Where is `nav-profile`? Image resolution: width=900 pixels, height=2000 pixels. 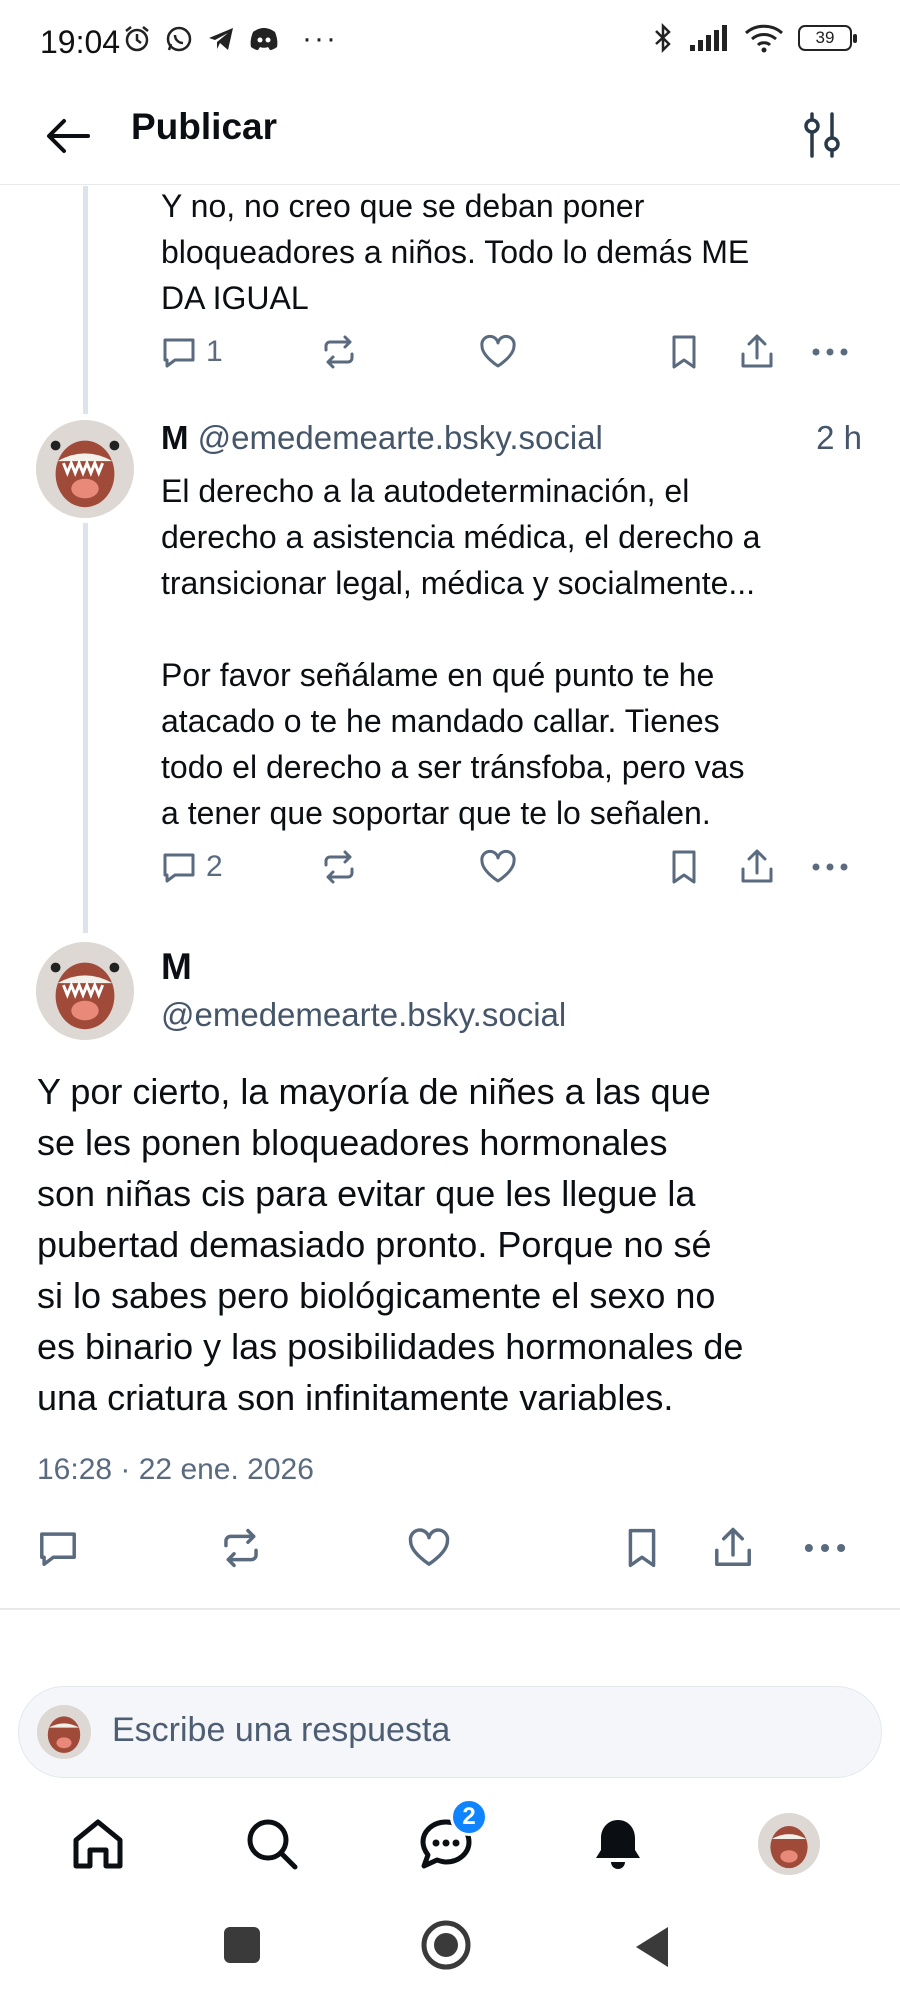
nav-profile is located at coordinates (789, 1844).